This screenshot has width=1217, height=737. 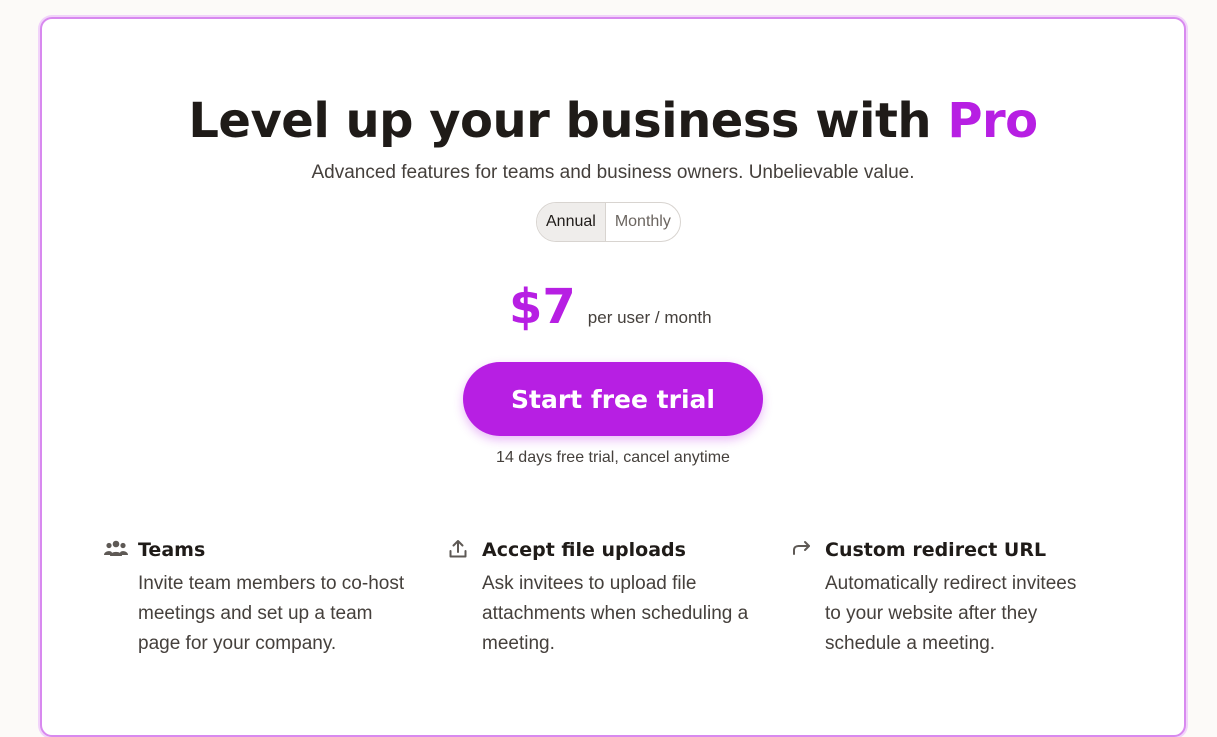 What do you see at coordinates (992, 121) in the screenshot?
I see `title-highlight: Pro` at bounding box center [992, 121].